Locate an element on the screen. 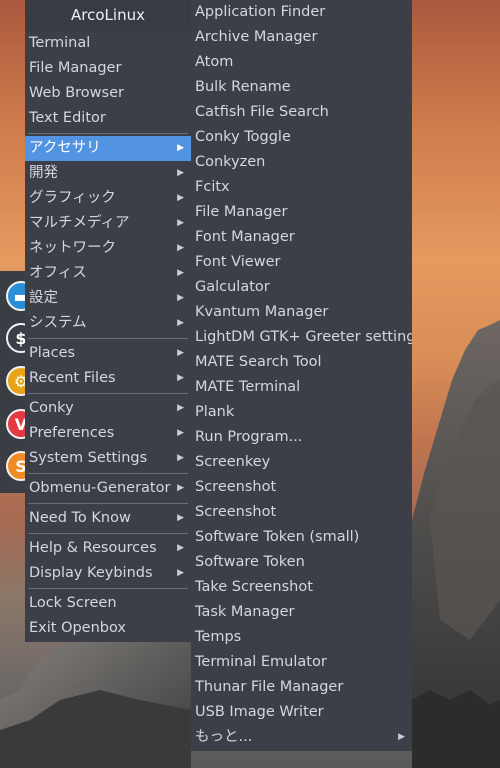 The image size is (500, 768). submenu-item-usb-image-writer: USB Image Writer is located at coordinates (301, 712).